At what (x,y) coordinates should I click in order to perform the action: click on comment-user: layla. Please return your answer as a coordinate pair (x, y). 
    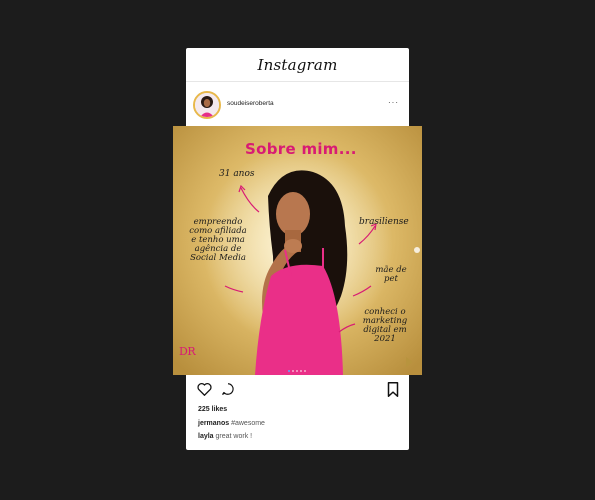
    Looking at the image, I should click on (206, 436).